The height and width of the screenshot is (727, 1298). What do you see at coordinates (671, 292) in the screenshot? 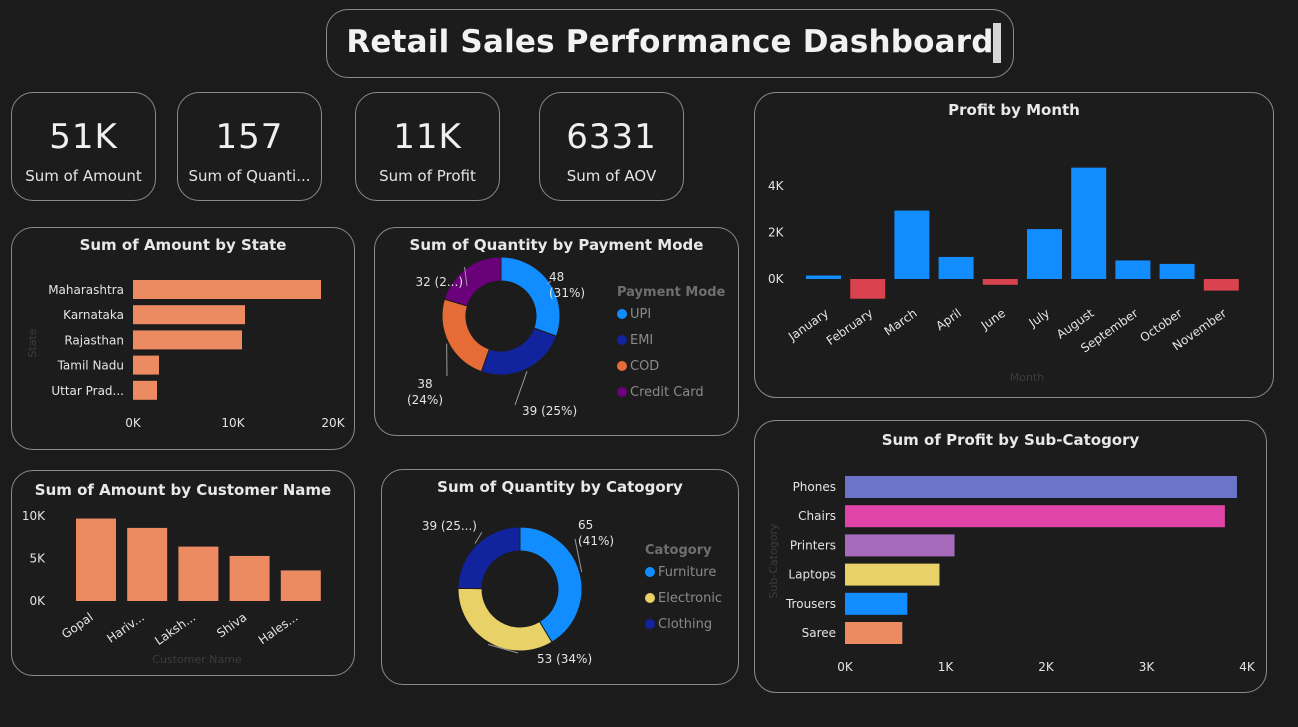
I see `legend-title: Payment Mode` at bounding box center [671, 292].